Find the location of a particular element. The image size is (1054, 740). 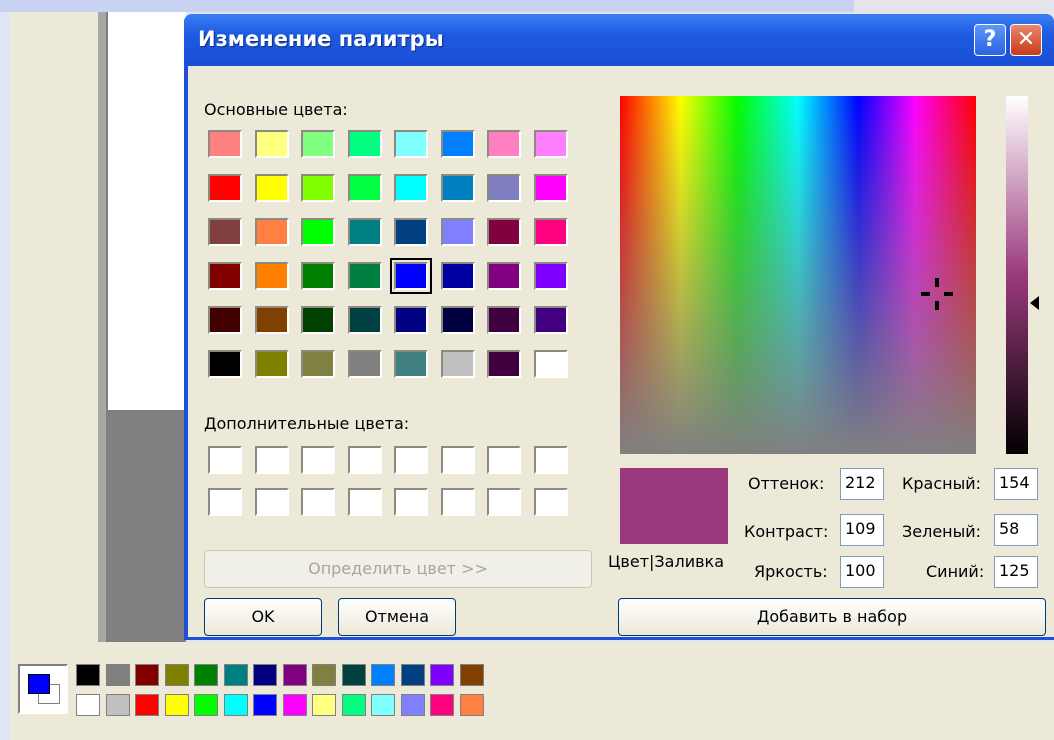

current-colors-box is located at coordinates (43, 689).